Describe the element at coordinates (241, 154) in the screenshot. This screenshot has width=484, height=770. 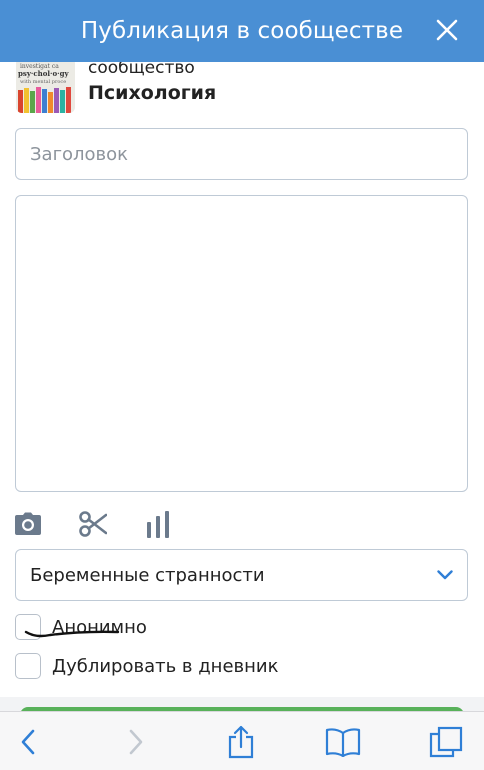
I see `title-input` at that location.